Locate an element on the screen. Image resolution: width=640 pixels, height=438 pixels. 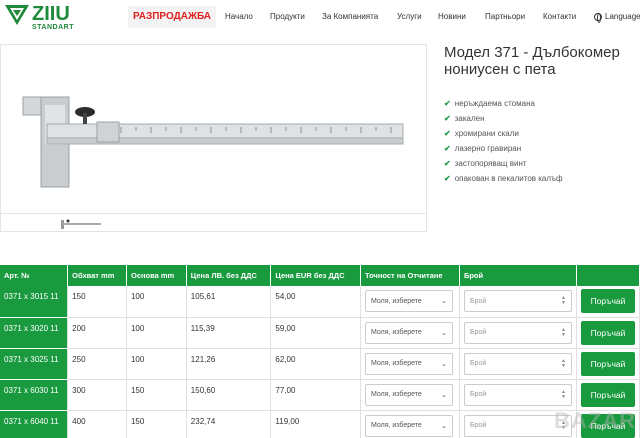
watermark-logo: BAZAR is located at coordinates (595, 420).